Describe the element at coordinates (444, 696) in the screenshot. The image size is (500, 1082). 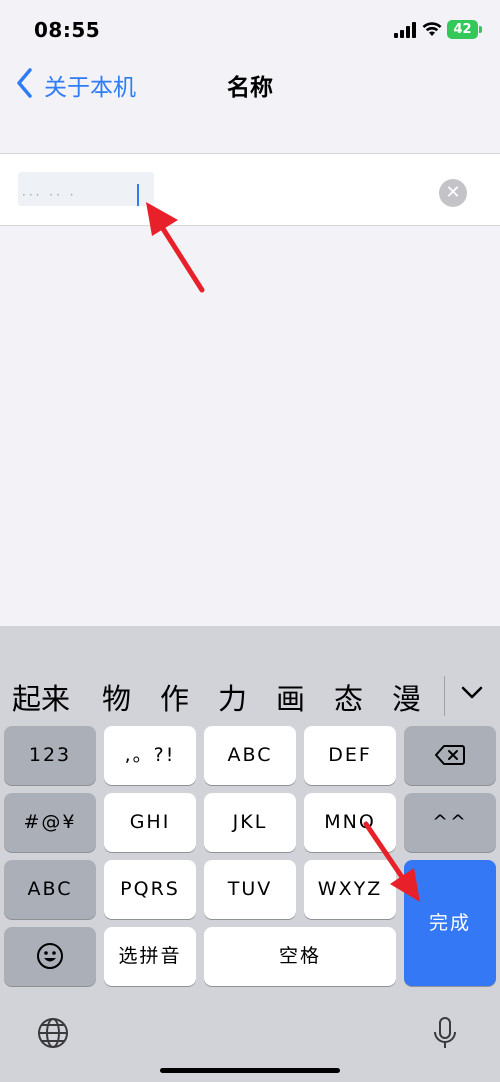
I see `candidate-divider` at that location.